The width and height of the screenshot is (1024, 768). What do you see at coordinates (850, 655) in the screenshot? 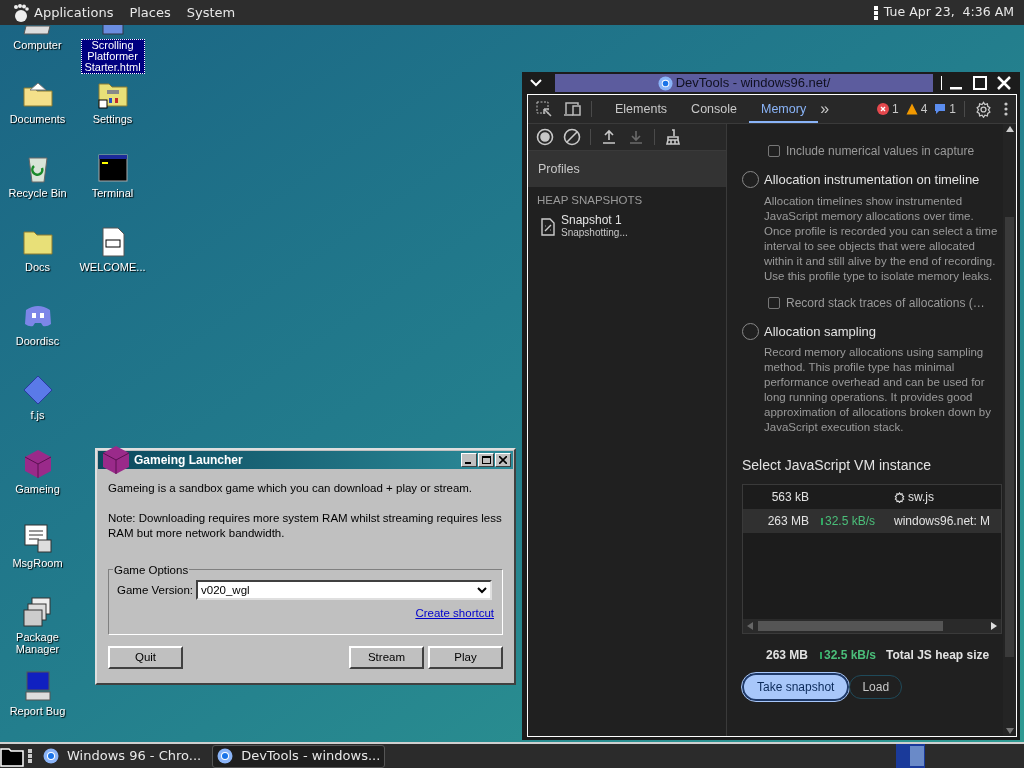
I see `total-rate: 32.5 kB/s` at bounding box center [850, 655].